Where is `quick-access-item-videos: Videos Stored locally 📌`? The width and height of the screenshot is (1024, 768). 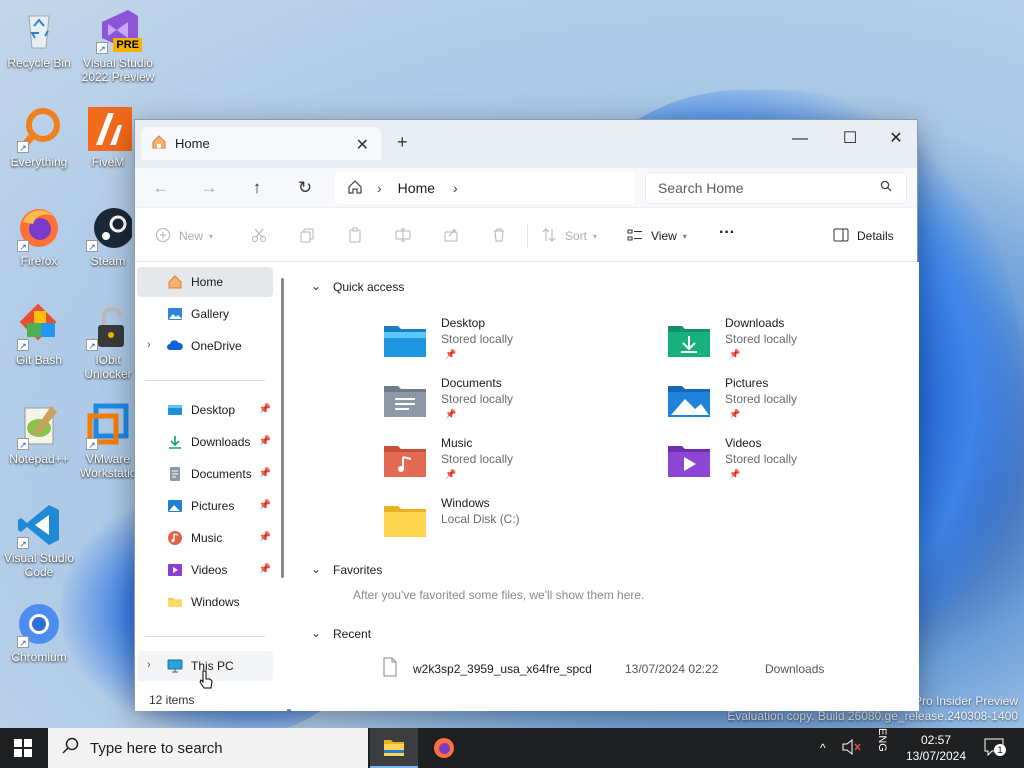
quick-access-item-videos: Videos Stored locally 📌 is located at coordinates (787, 462).